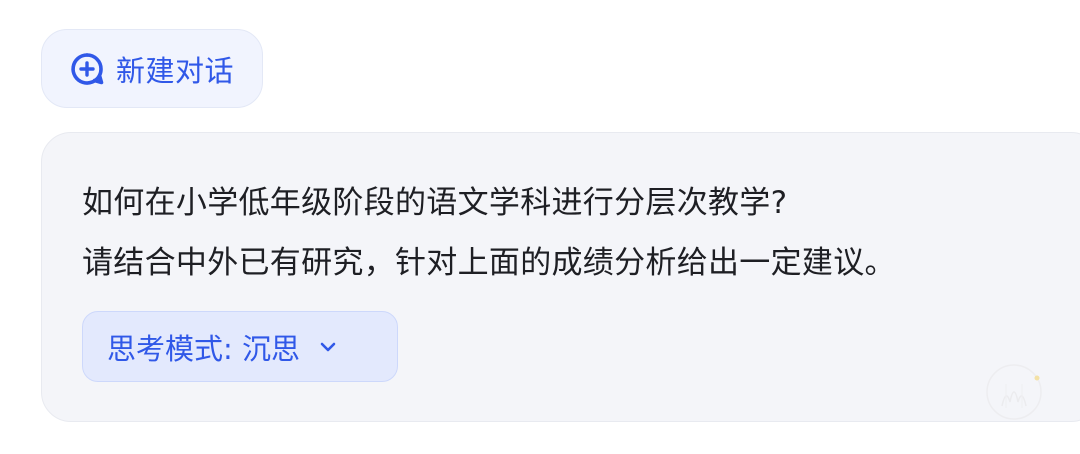  Describe the element at coordinates (328, 347) in the screenshot. I see `chevron-down-icon` at that location.